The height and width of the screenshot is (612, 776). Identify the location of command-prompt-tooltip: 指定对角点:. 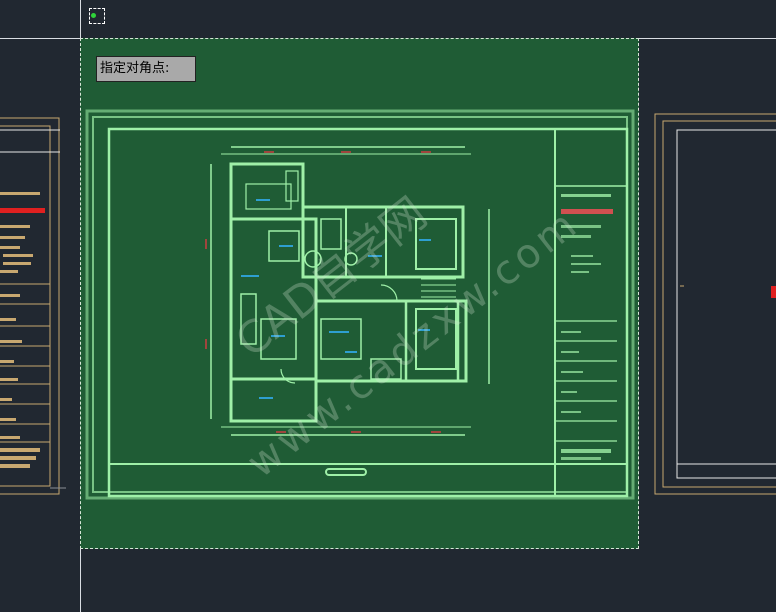
(146, 69).